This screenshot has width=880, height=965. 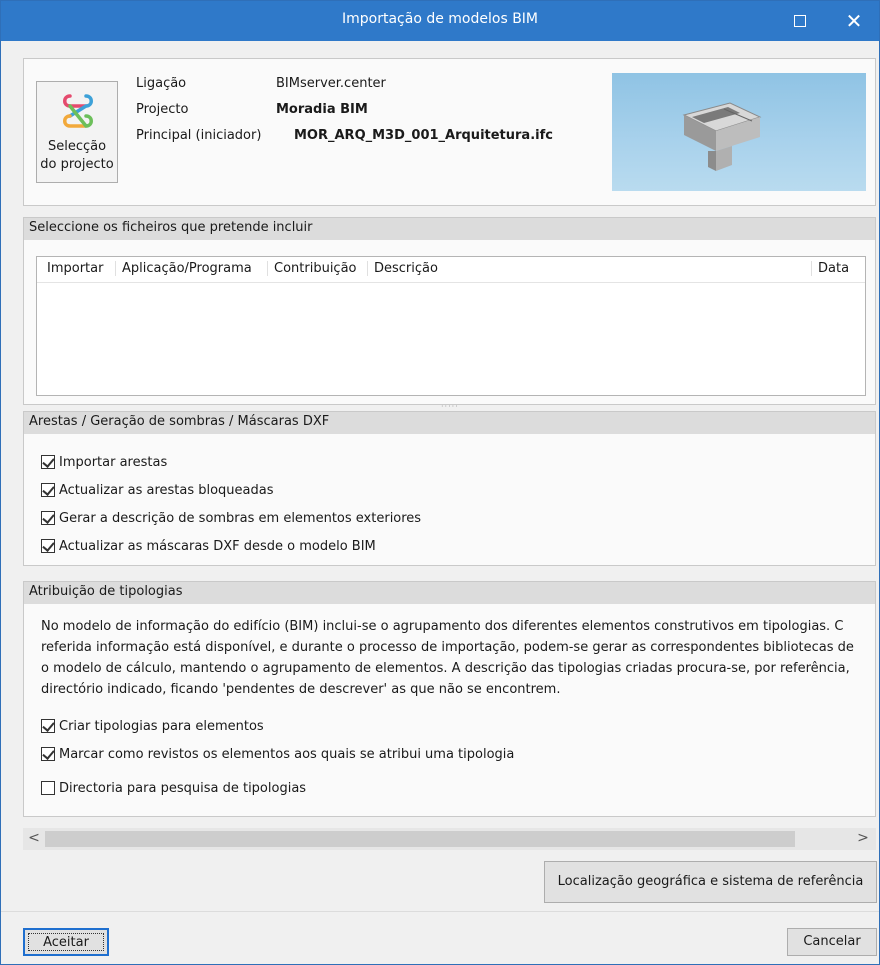 I want to click on column-header-contribution: Contribuição, so click(x=312, y=268).